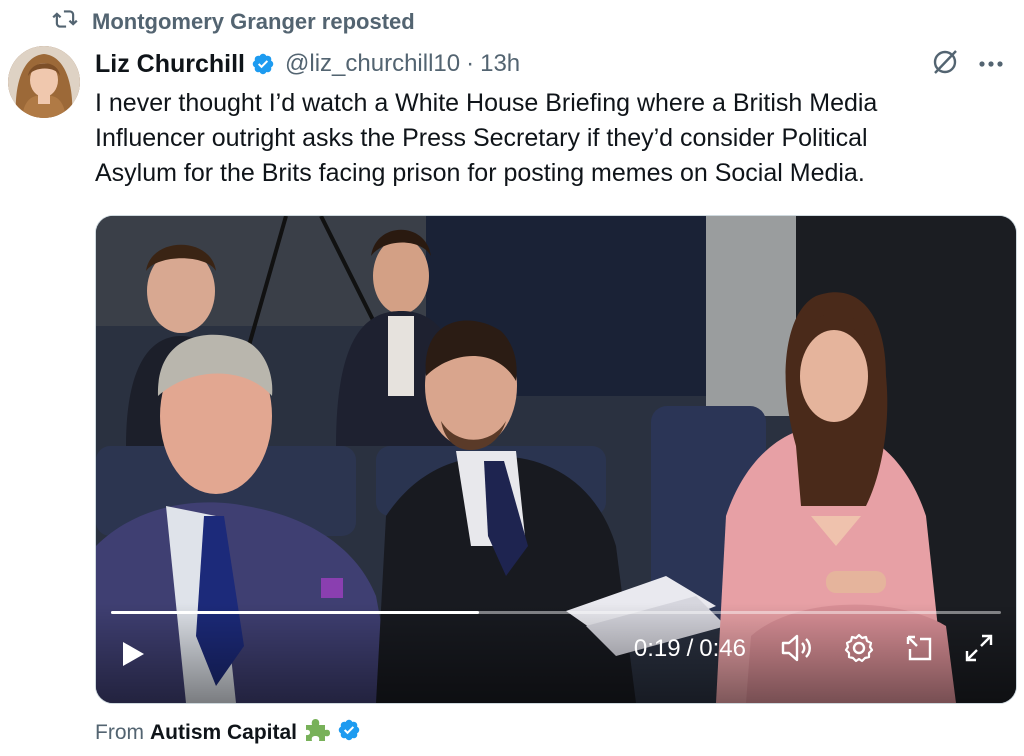 The width and height of the screenshot is (1024, 756). Describe the element at coordinates (979, 648) in the screenshot. I see `fullscreen-icon` at that location.